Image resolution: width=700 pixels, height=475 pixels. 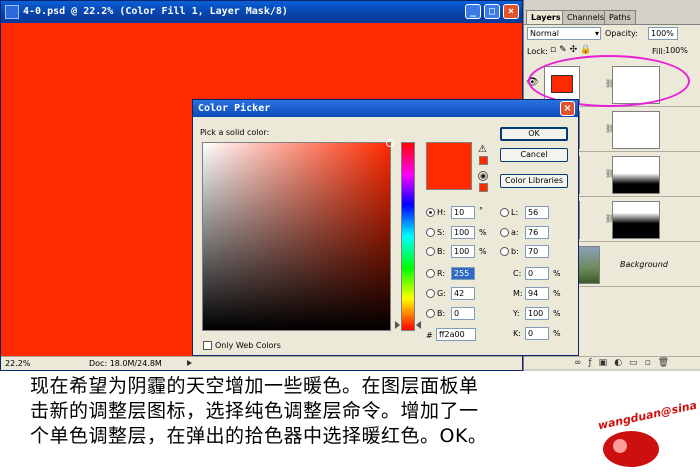 I want to click on caption-line: 个单色调整层，在弹出的拾色器中选择暖红色。OK。, so click(x=259, y=436).